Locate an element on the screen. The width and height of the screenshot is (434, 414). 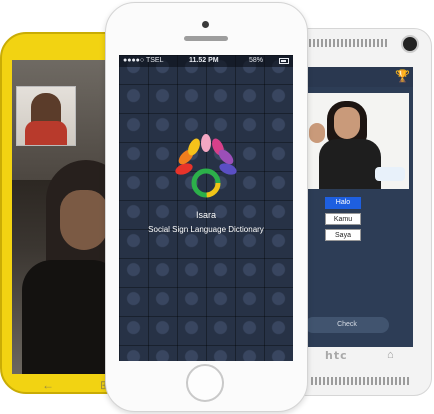
video-watermark is located at coordinates (390, 174).